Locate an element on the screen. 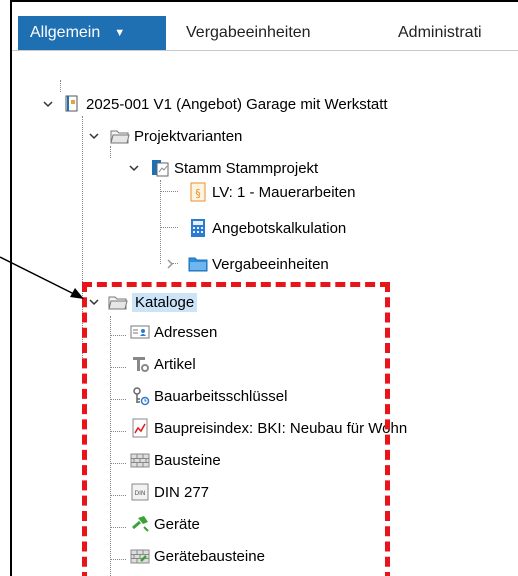 The height and width of the screenshot is (576, 518). tree-node-bausteine: Bausteine is located at coordinates (175, 460).